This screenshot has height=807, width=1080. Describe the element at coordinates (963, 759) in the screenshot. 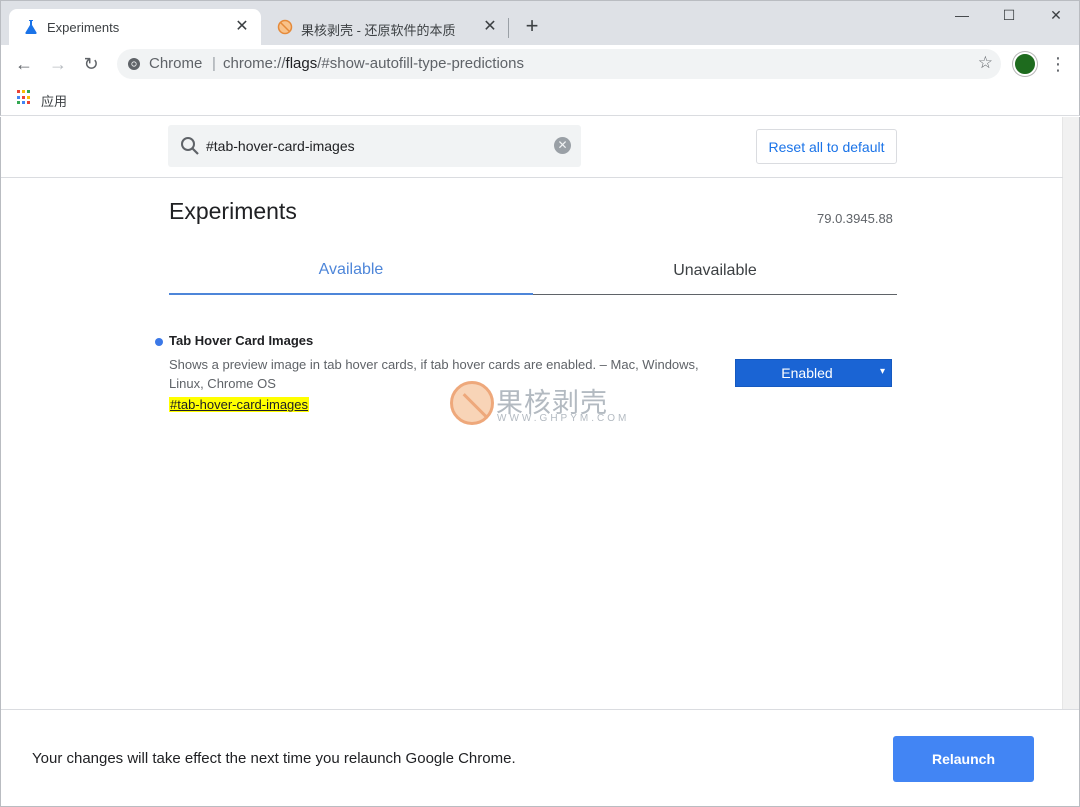

I see `relaunch-button: Relaunch` at that location.